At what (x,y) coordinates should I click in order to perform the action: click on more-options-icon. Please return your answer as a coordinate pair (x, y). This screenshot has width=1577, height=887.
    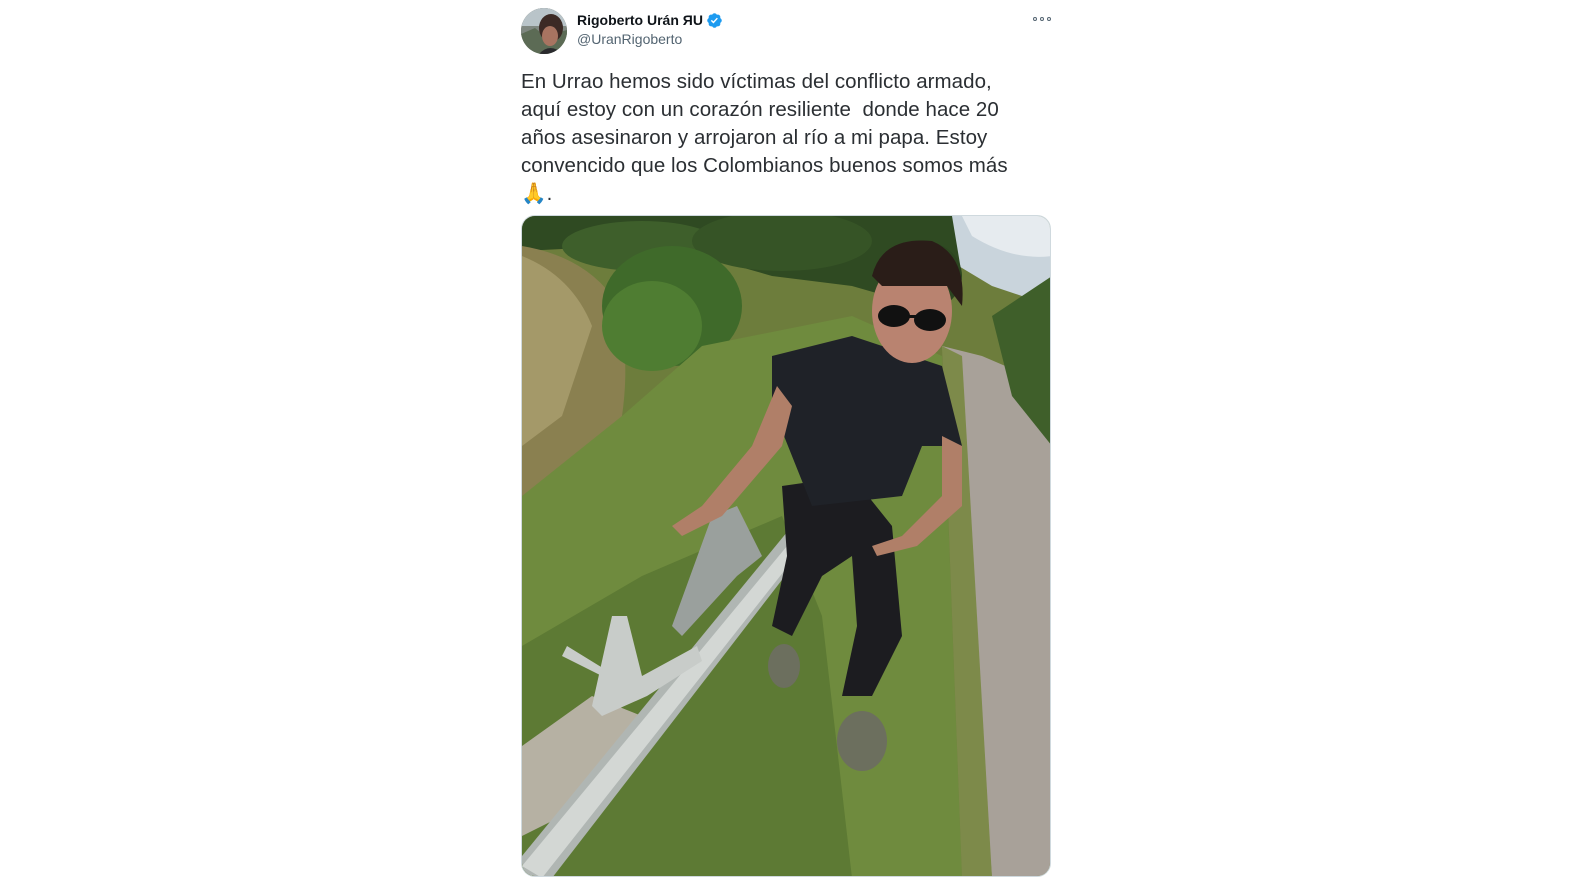
    Looking at the image, I should click on (1042, 19).